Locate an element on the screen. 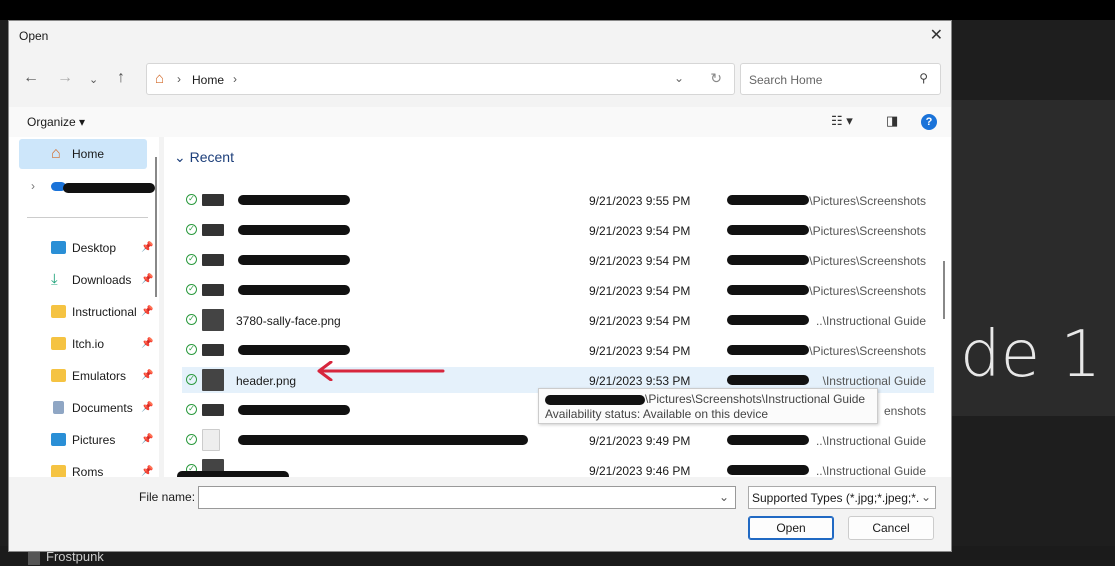 The image size is (1115, 566). divider is located at coordinates (87, 217).